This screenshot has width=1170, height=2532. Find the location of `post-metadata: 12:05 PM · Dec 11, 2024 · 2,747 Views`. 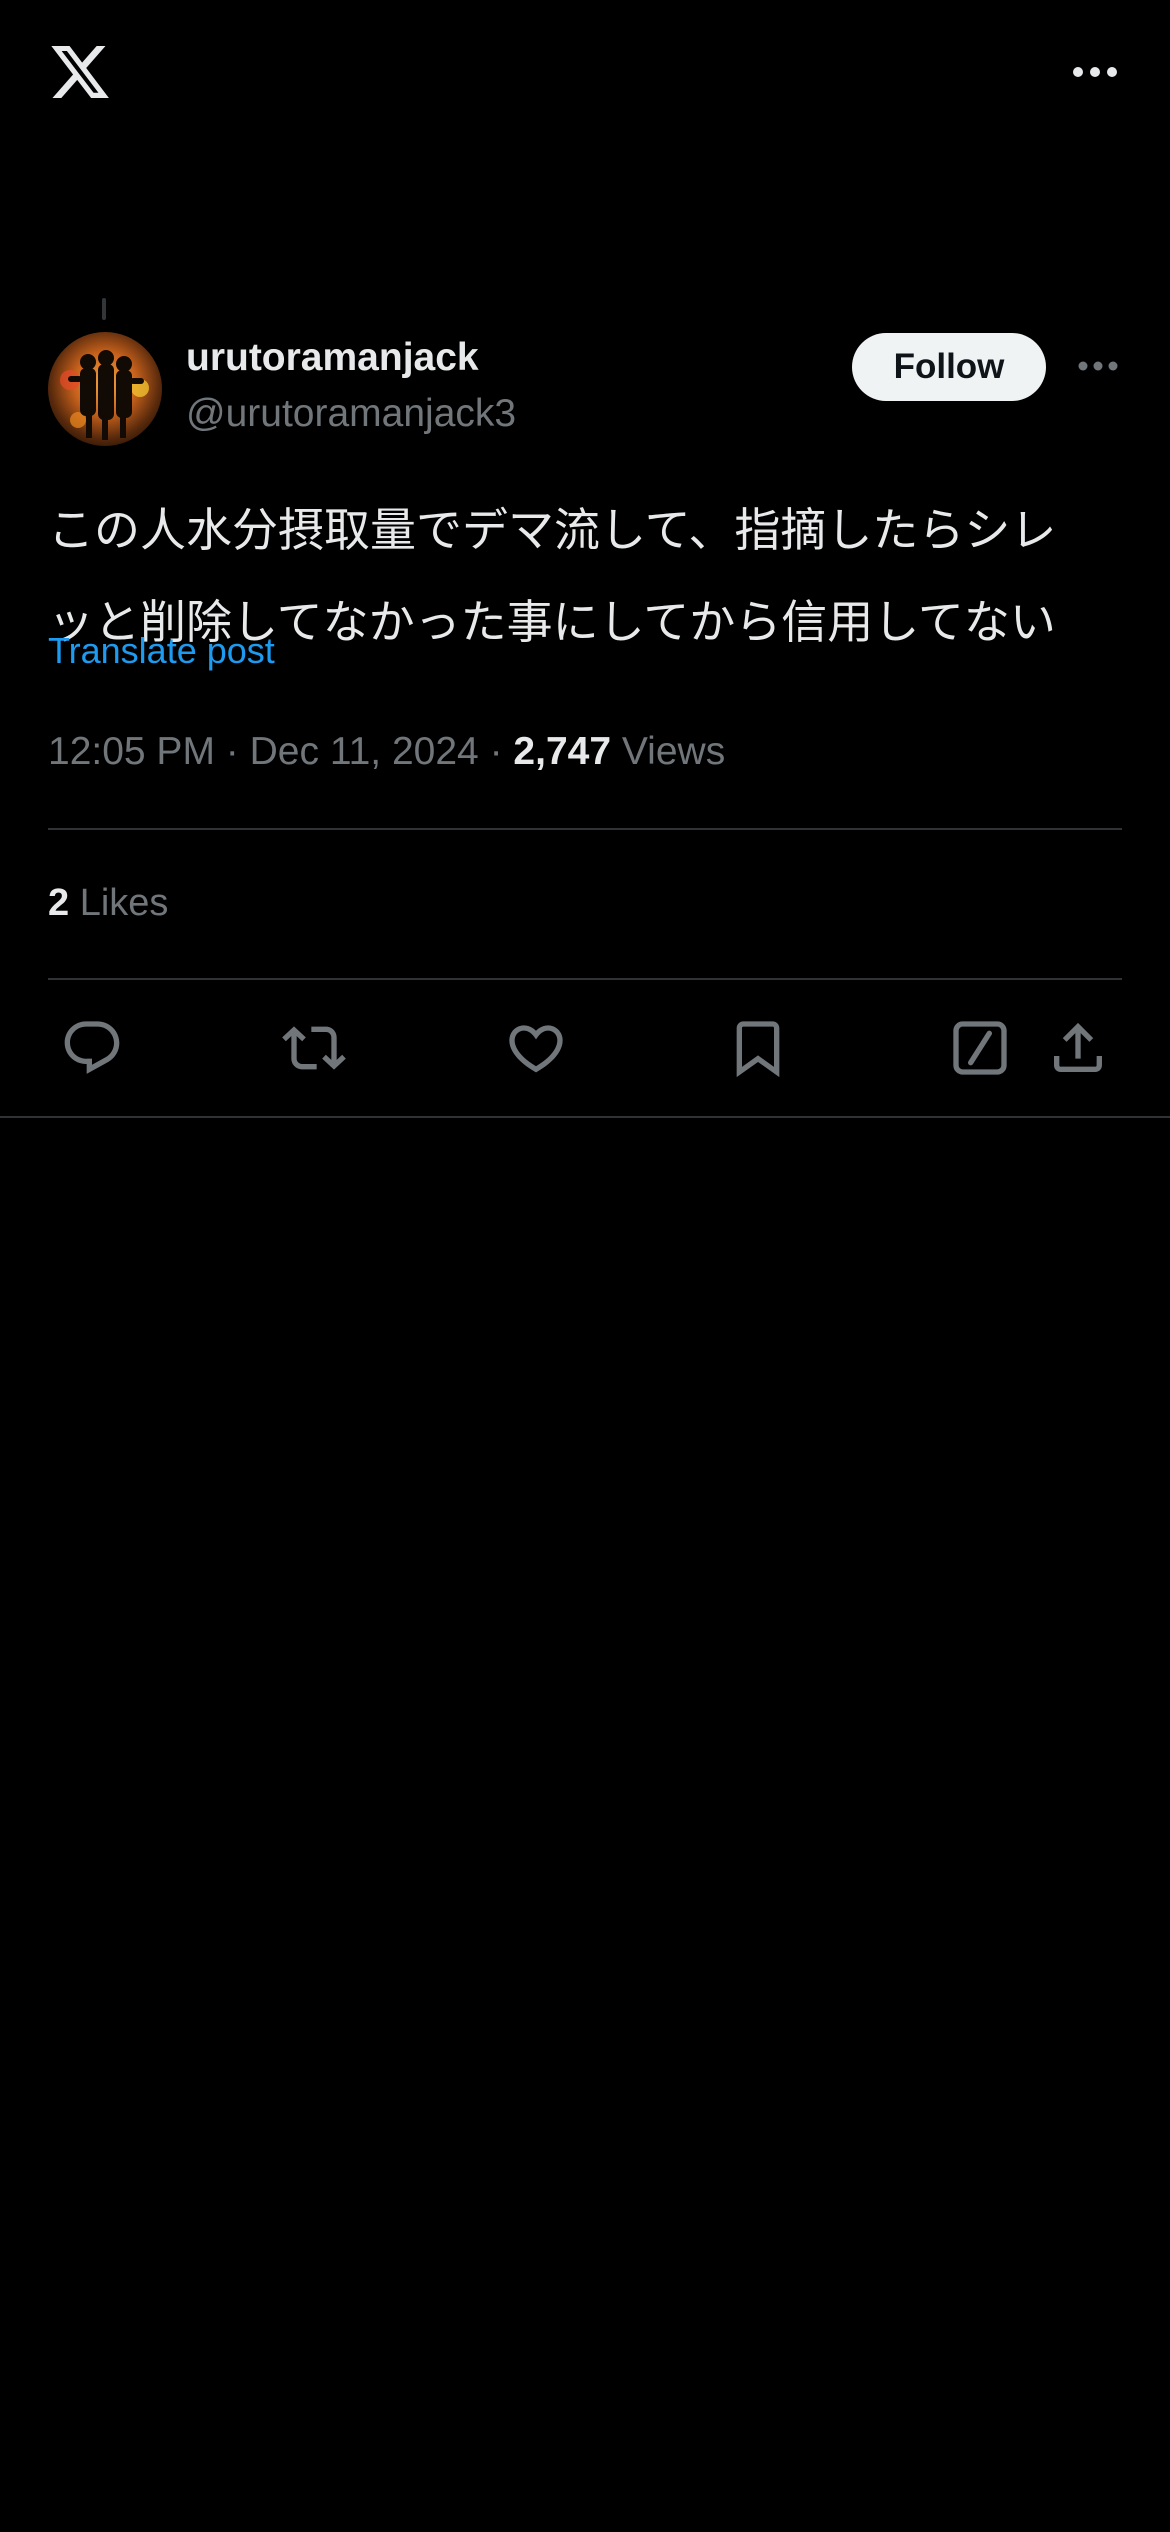

post-metadata: 12:05 PM · Dec 11, 2024 · 2,747 Views is located at coordinates (386, 752).